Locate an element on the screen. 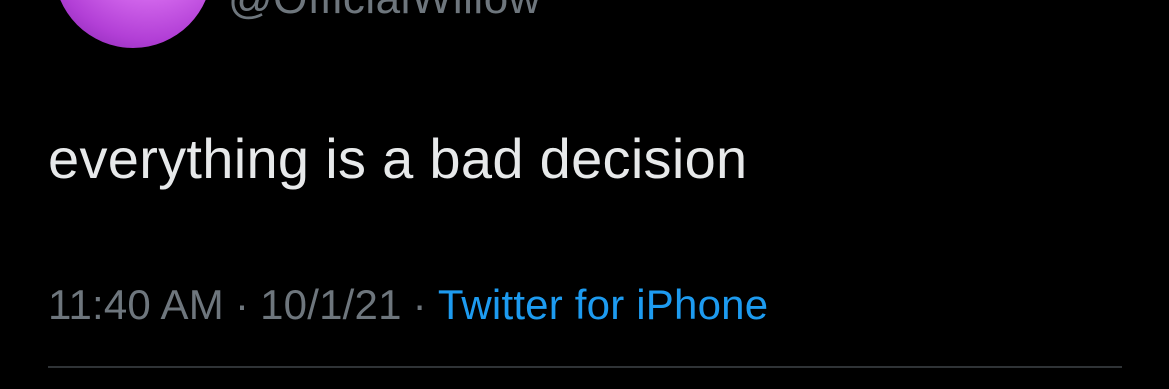 This screenshot has height=389, width=1169. tweet-time: 11:40 AM is located at coordinates (136, 304).